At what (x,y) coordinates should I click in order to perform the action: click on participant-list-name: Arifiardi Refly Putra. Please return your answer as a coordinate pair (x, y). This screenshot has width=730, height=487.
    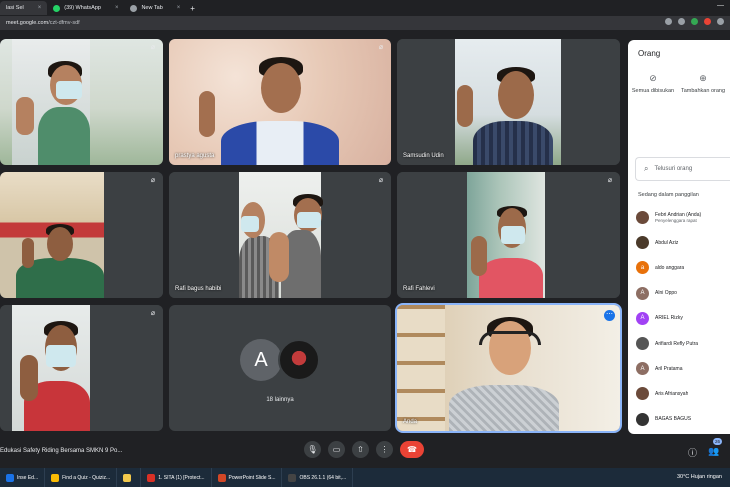
    Looking at the image, I should click on (677, 343).